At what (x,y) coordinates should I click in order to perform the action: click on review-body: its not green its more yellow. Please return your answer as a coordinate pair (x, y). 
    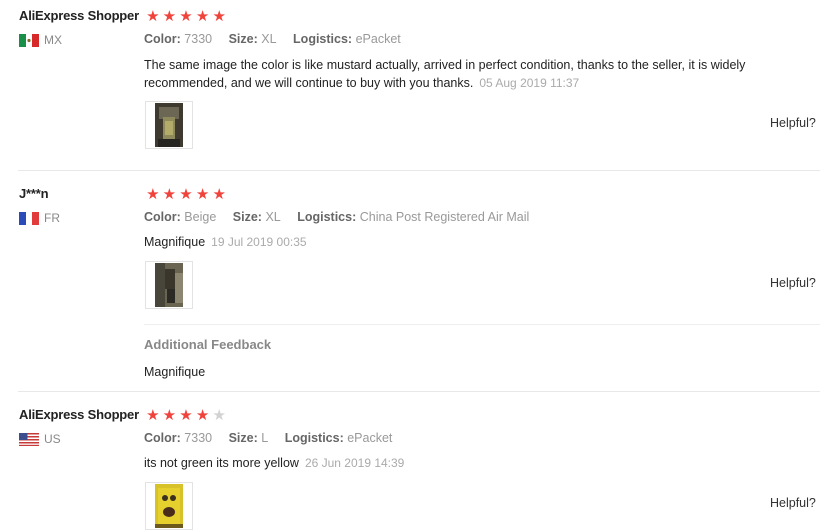
    Looking at the image, I should click on (221, 463).